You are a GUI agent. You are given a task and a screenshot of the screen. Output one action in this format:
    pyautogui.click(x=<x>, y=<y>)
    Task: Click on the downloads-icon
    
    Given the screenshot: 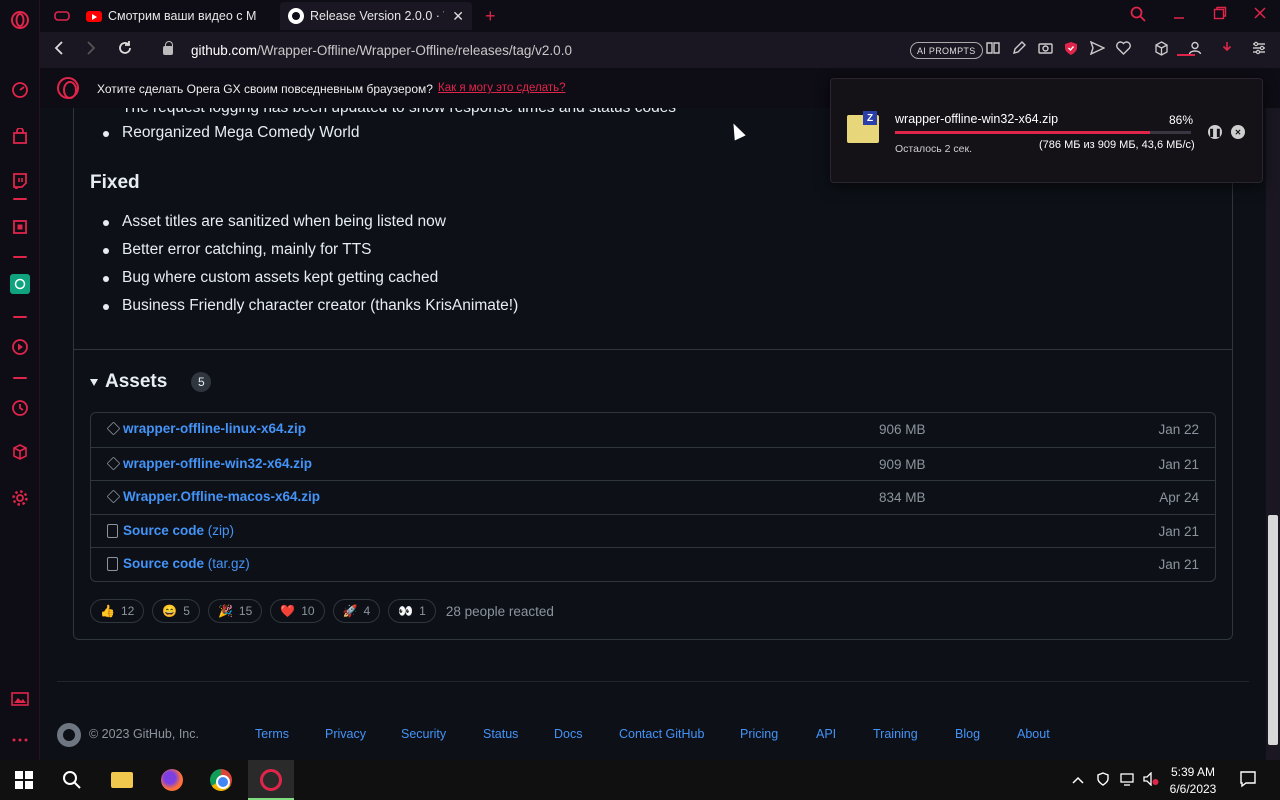 What is the action you would take?
    pyautogui.click(x=1227, y=49)
    